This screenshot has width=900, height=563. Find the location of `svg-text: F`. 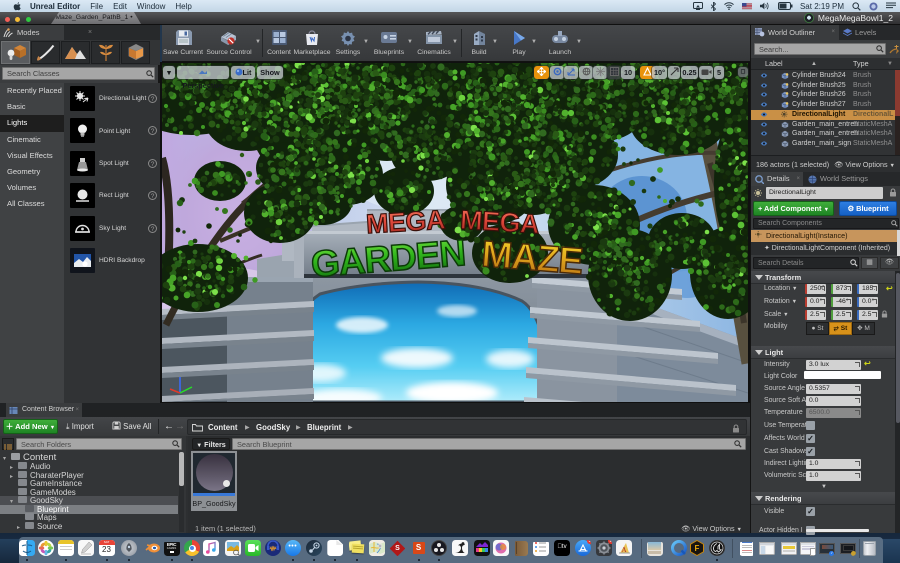

svg-text: F is located at coordinates (696, 548).